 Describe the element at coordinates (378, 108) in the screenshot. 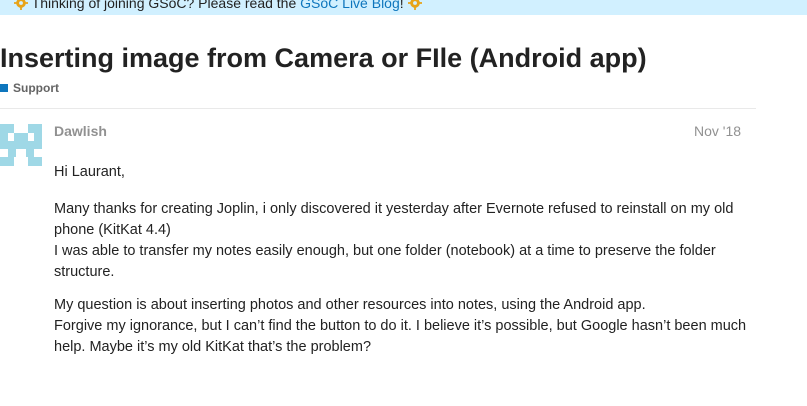

I see `divider` at that location.